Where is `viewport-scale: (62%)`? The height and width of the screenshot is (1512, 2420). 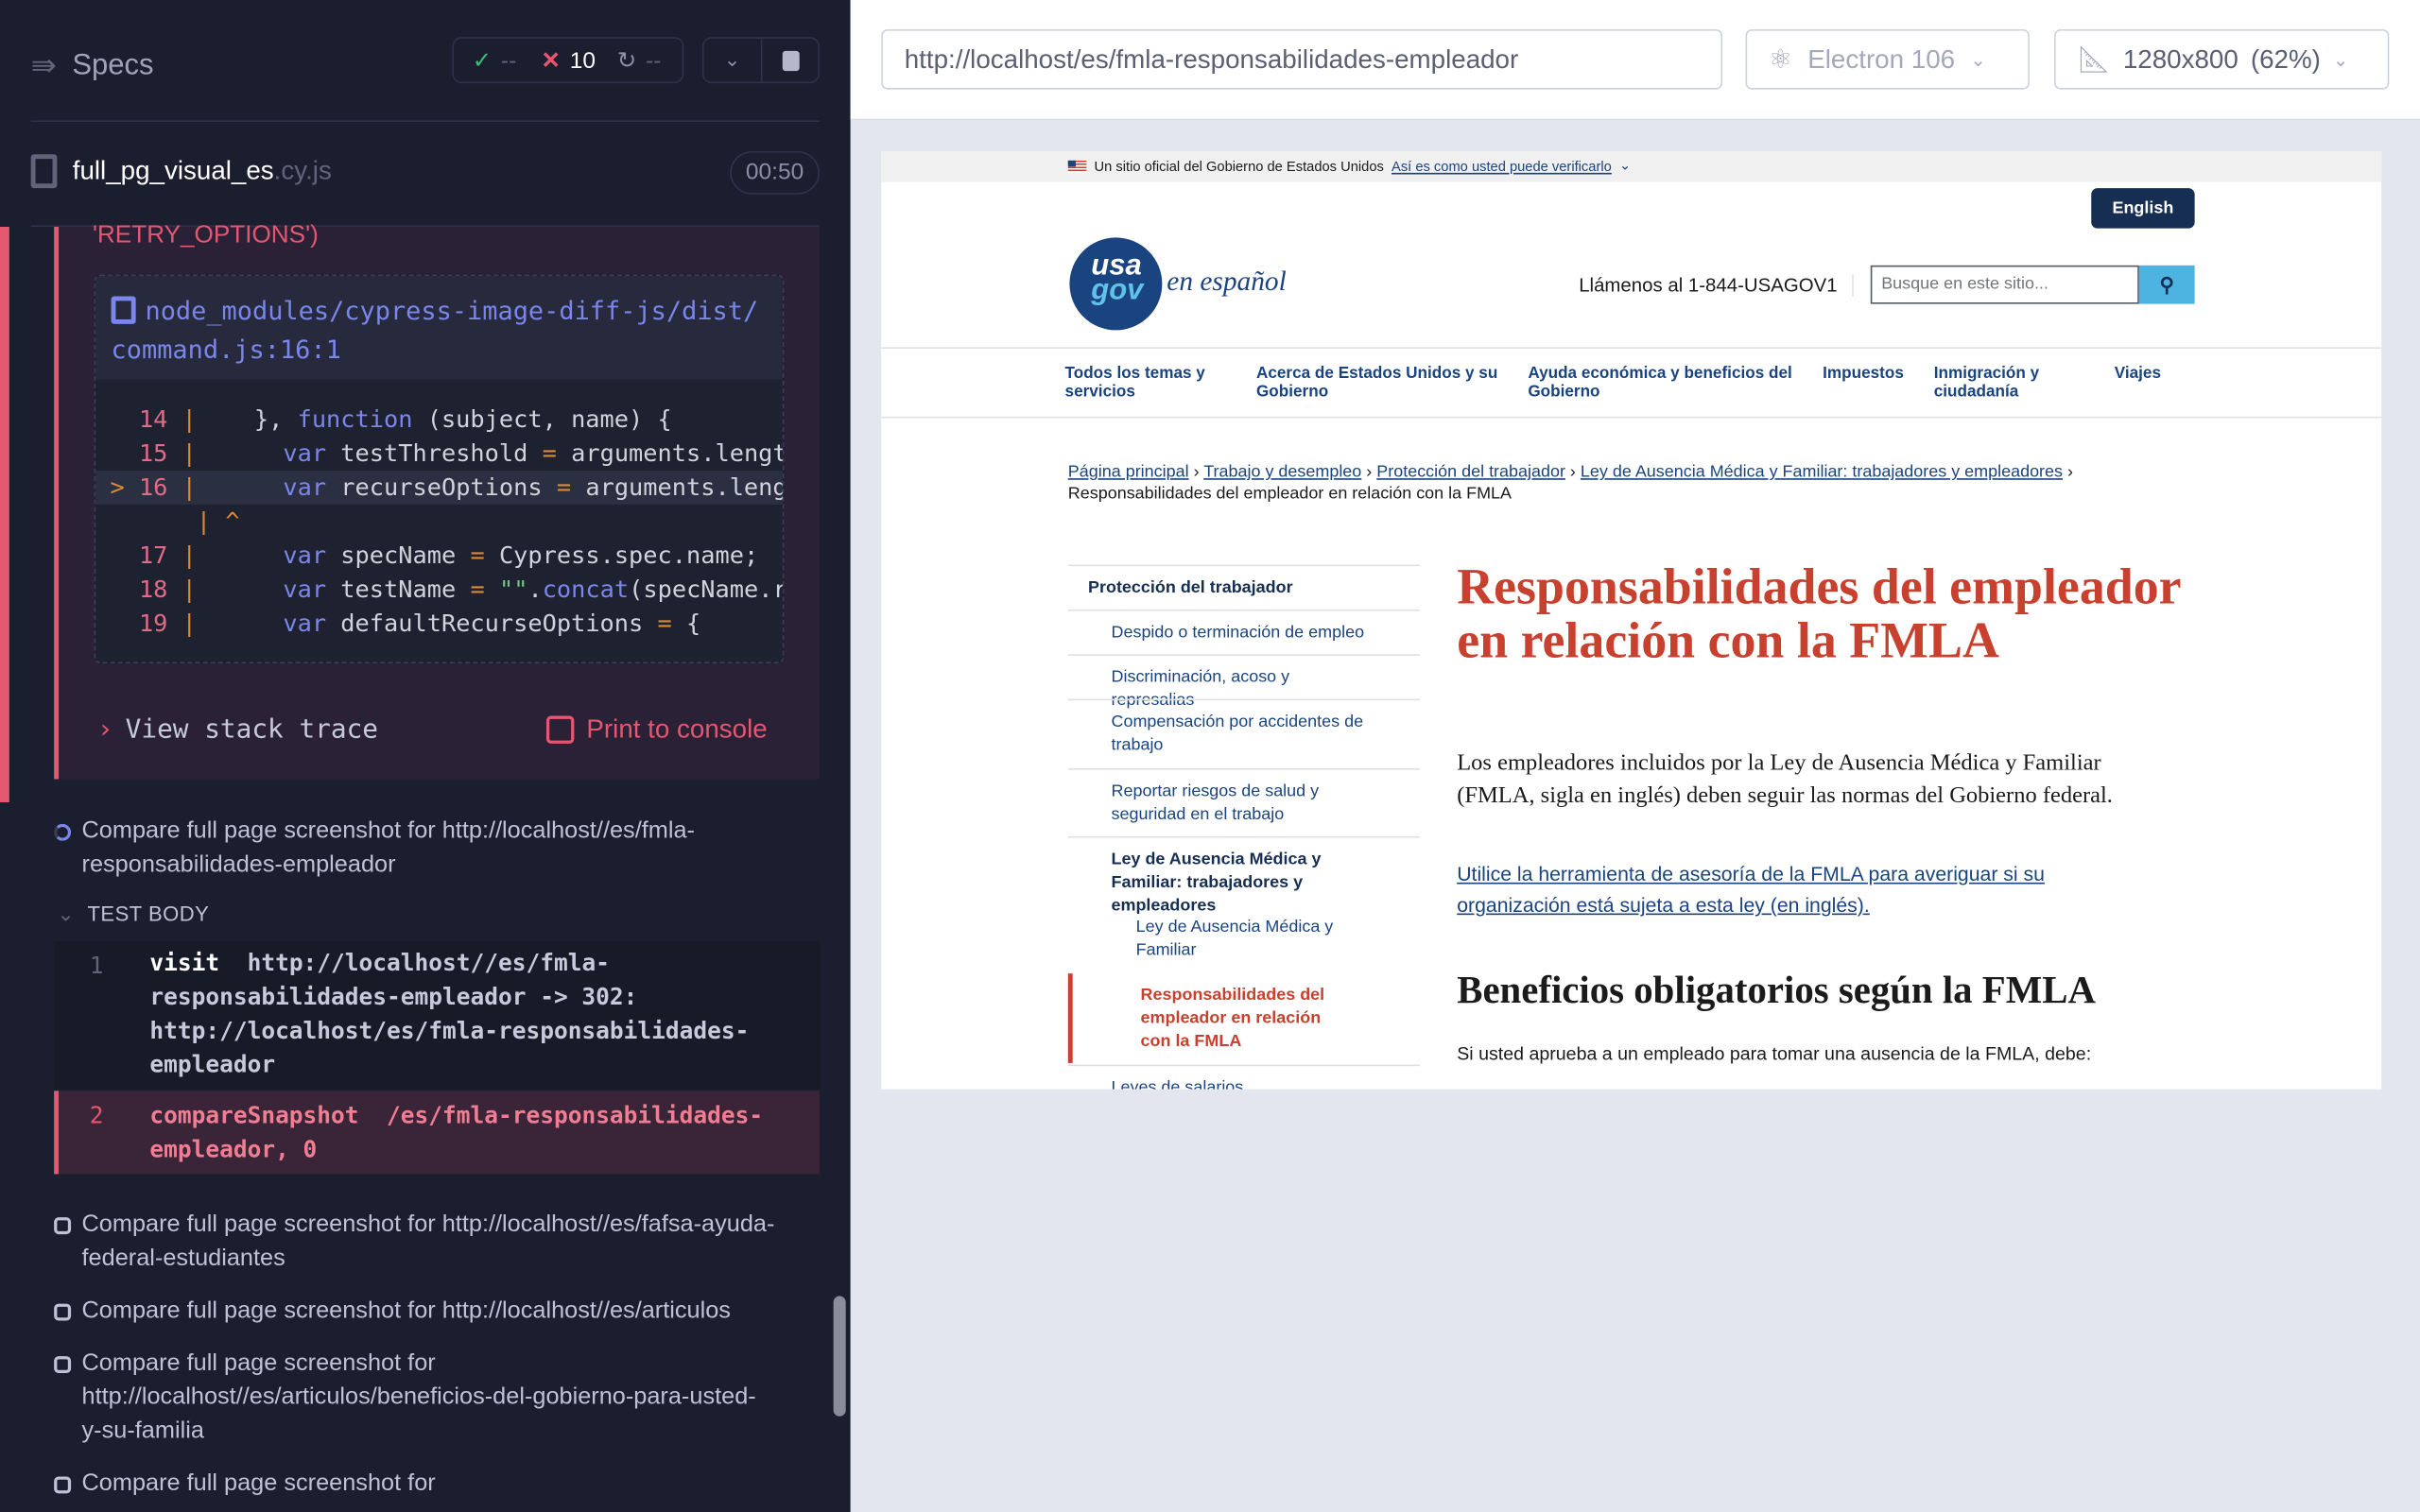 viewport-scale: (62%) is located at coordinates (2285, 58).